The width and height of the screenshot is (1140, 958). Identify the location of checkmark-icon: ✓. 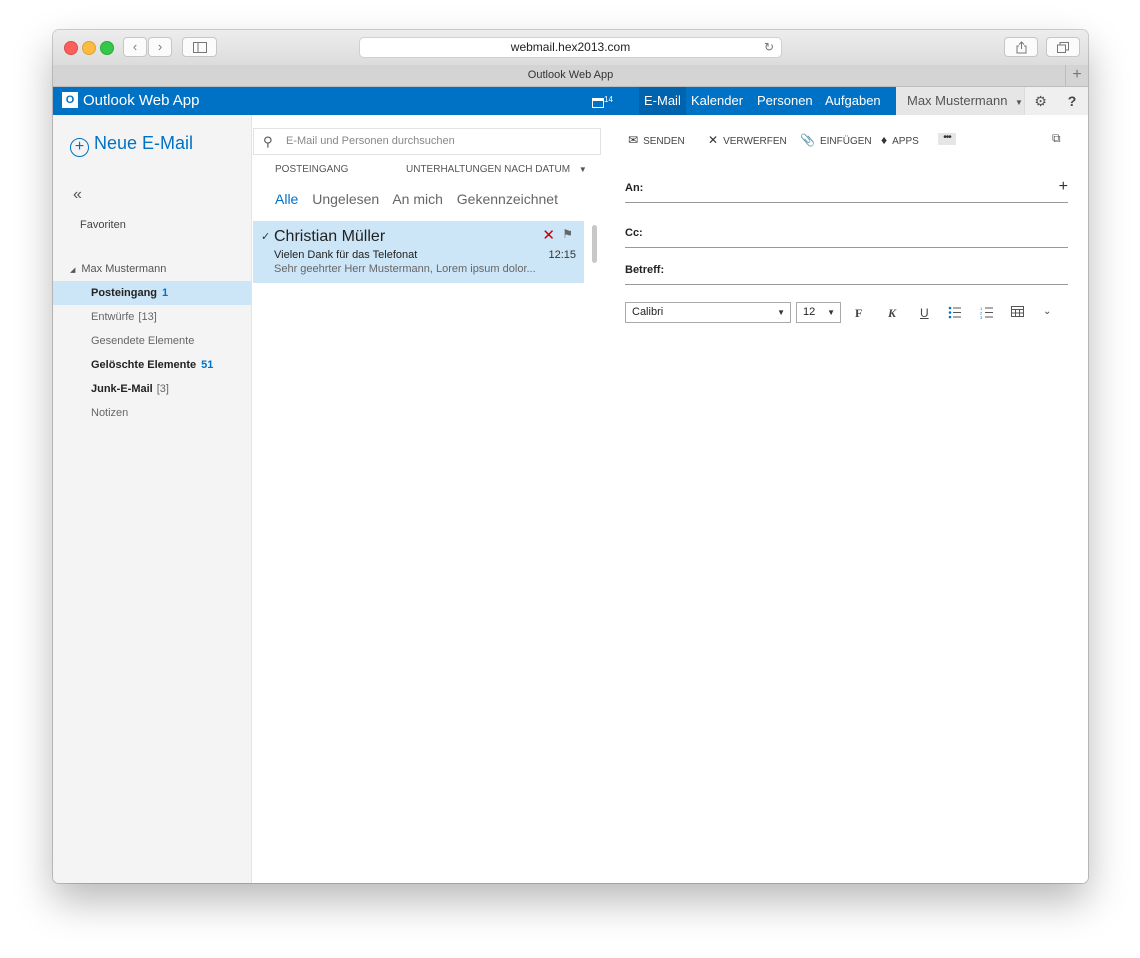
(265, 236).